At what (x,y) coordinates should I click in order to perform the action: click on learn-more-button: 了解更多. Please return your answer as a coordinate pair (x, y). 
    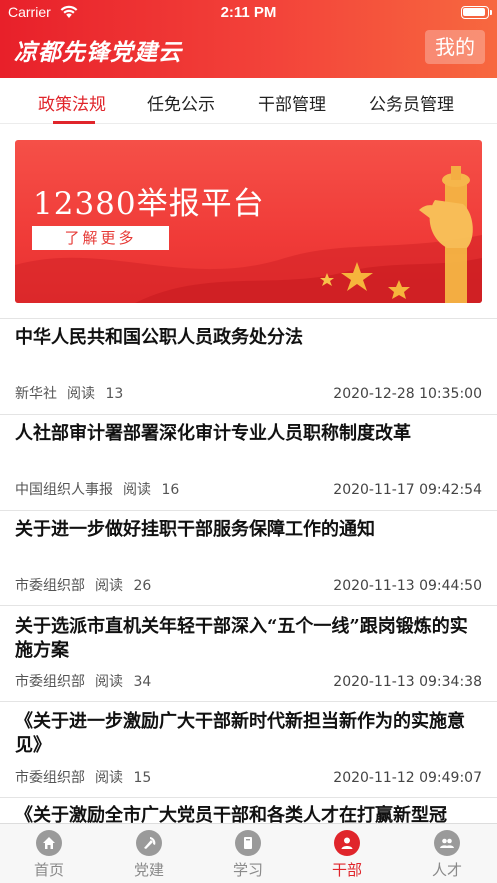
    Looking at the image, I should click on (100, 238).